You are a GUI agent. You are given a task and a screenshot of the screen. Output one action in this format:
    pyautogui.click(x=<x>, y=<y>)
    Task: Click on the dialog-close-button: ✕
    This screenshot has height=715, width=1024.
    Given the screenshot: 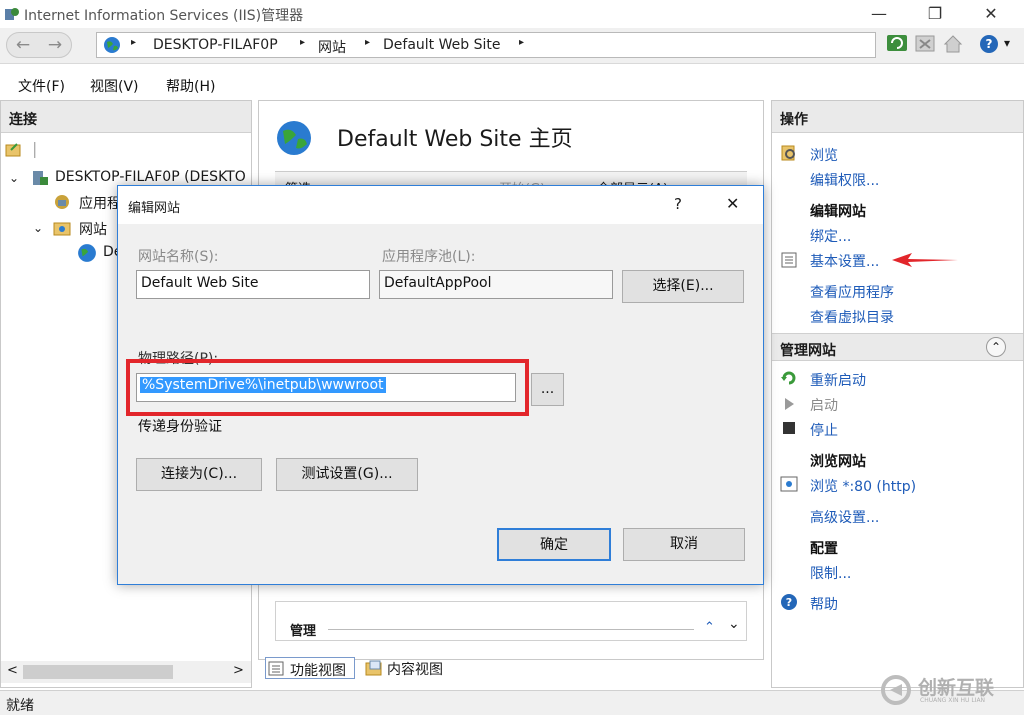 What is the action you would take?
    pyautogui.click(x=732, y=203)
    